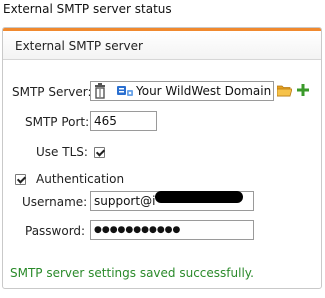 The height and width of the screenshot is (298, 325). What do you see at coordinates (55, 231) in the screenshot?
I see `password-label: Password:` at bounding box center [55, 231].